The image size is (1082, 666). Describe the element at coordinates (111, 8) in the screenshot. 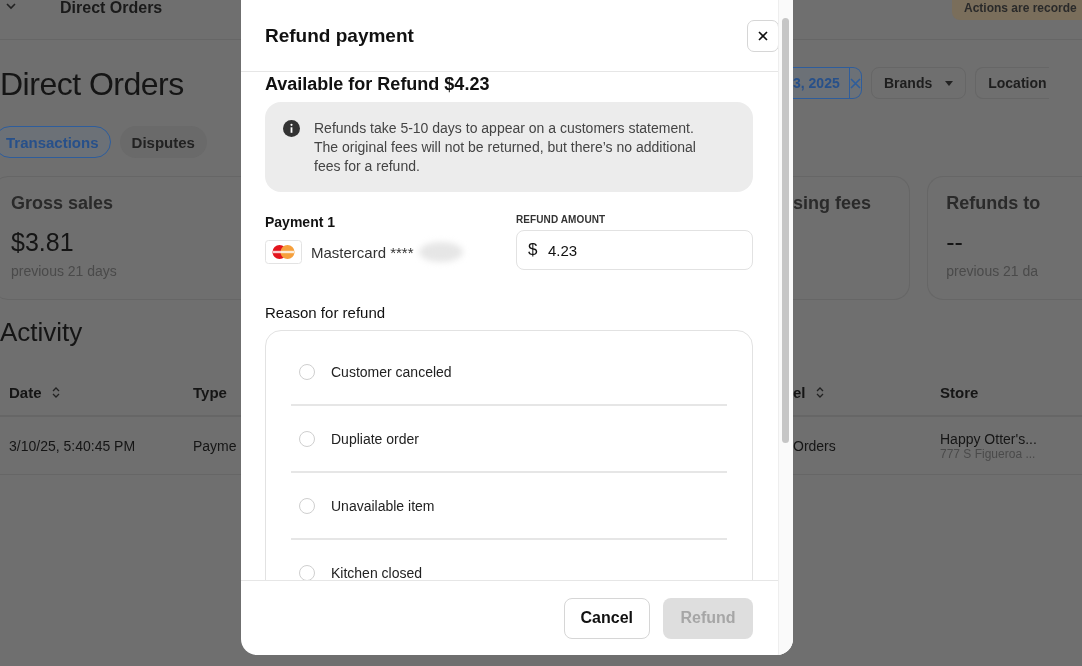

I see `breadcrumb-title: Direct Orders` at that location.